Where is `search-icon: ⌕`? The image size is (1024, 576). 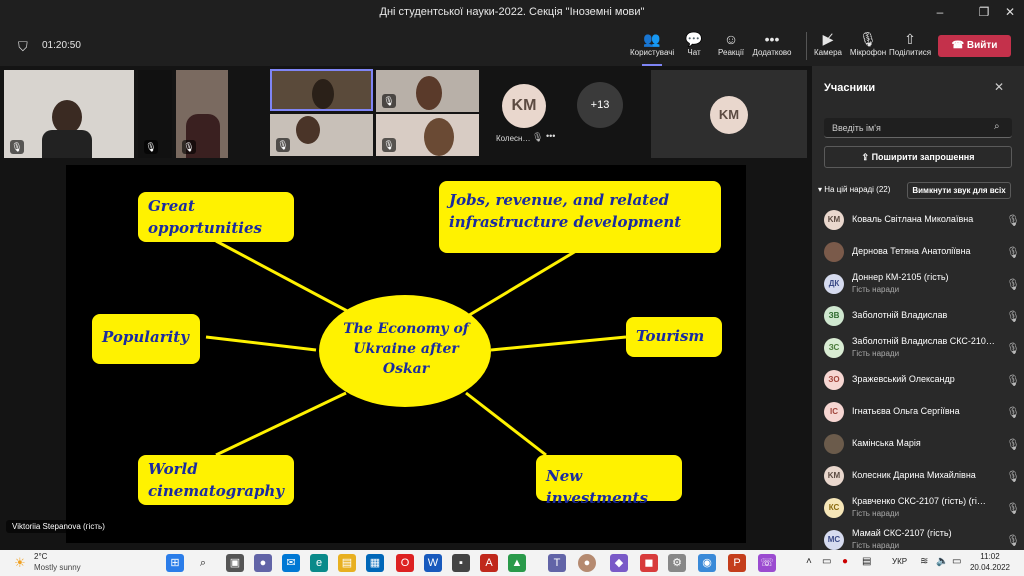 search-icon: ⌕ is located at coordinates (203, 563).